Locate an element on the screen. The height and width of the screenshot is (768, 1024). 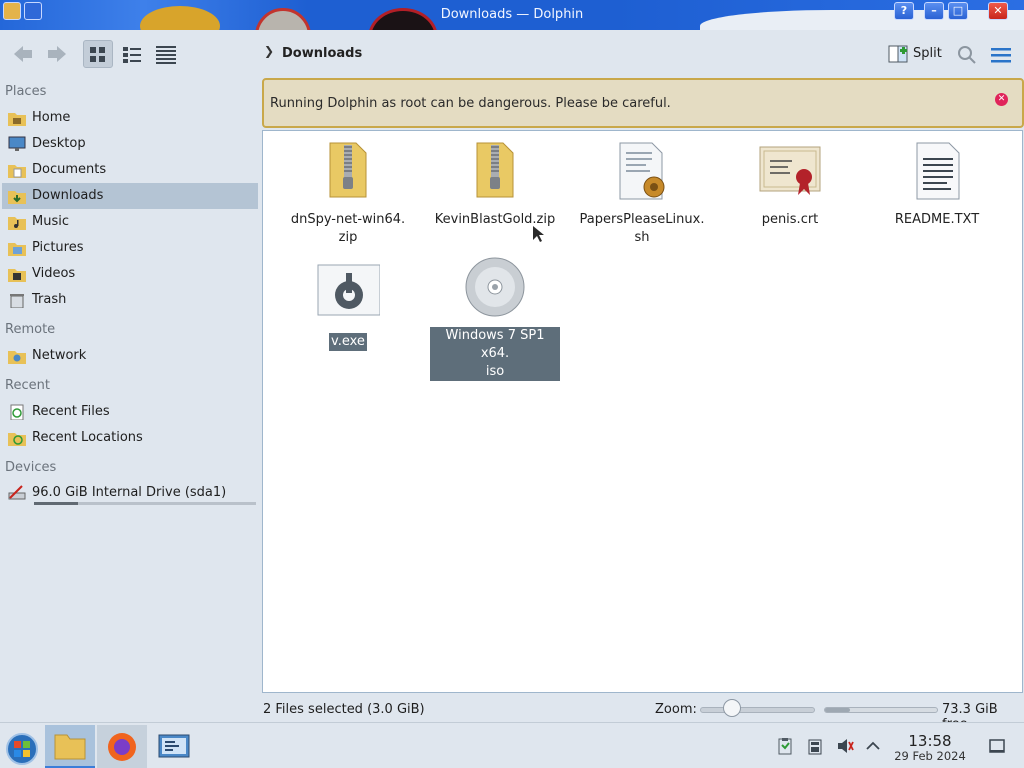
disc-image-icon is located at coordinates (495, 287).